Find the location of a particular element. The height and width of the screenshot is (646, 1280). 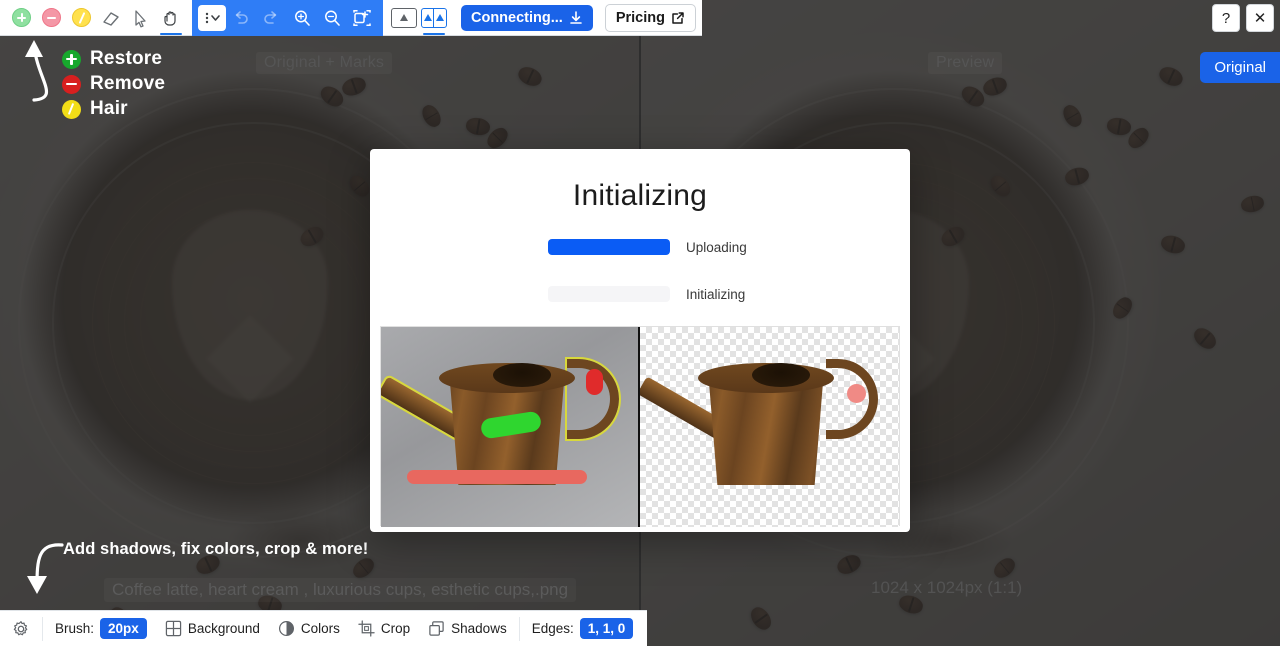

contrast-circle-icon is located at coordinates (286, 628).